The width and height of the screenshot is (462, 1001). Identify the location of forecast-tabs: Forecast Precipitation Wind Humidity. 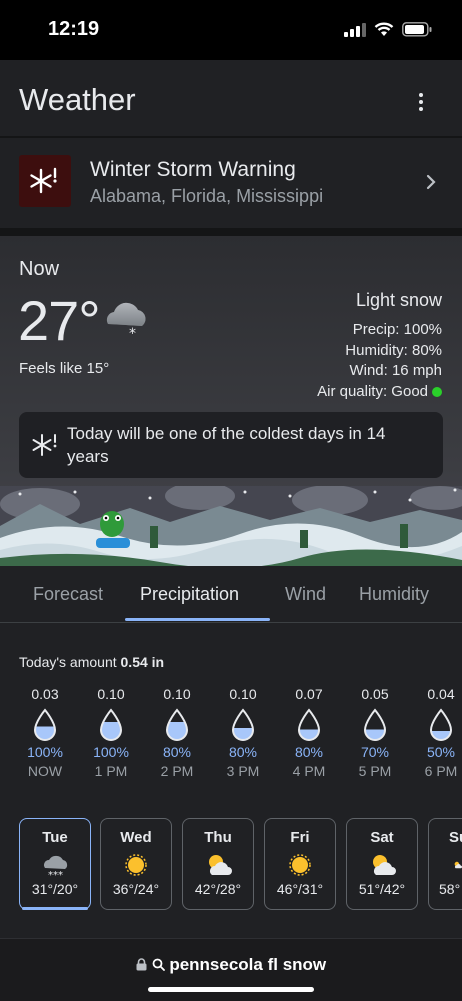
(231, 594).